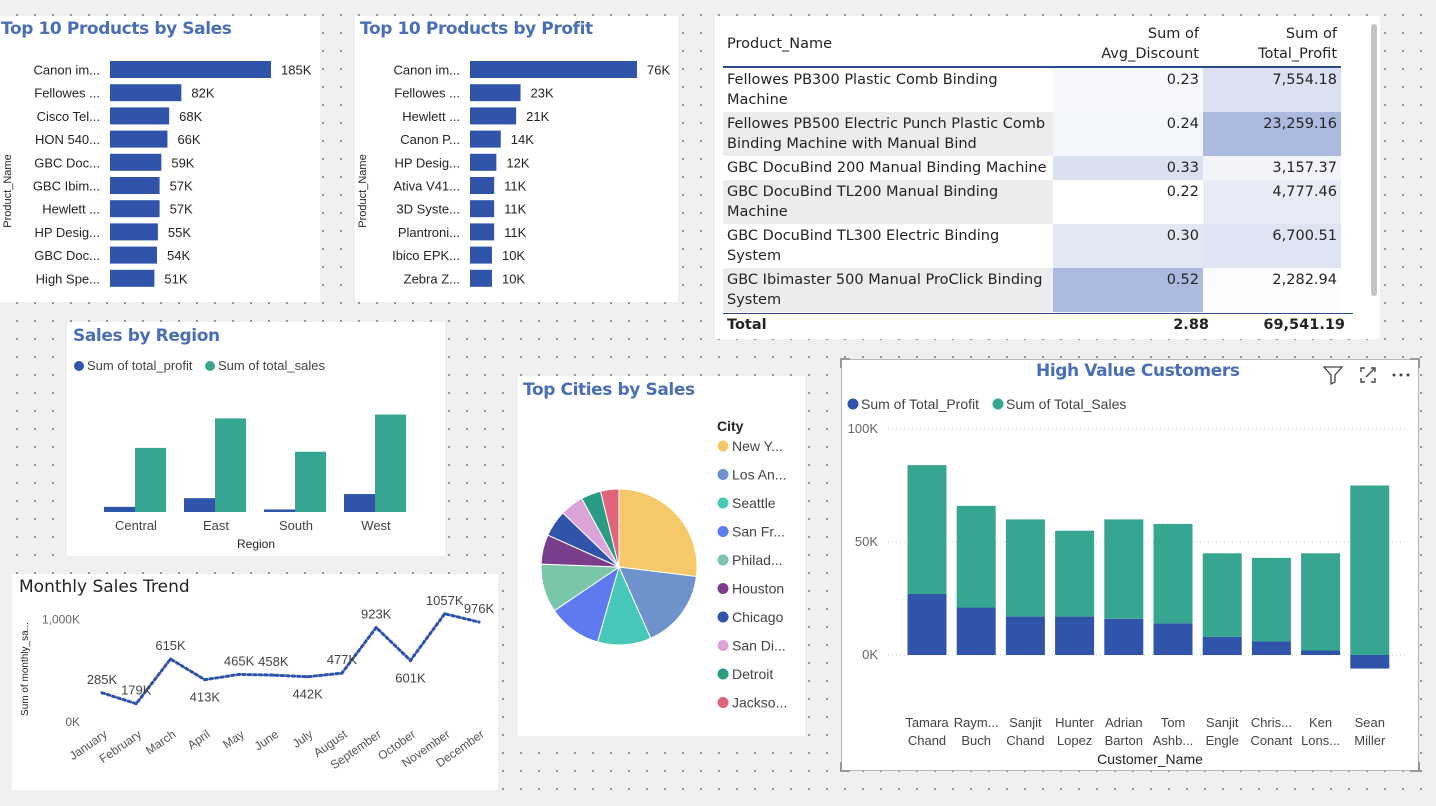 The height and width of the screenshot is (806, 1436). I want to click on cities-legend-label: Detroit, so click(752, 674).